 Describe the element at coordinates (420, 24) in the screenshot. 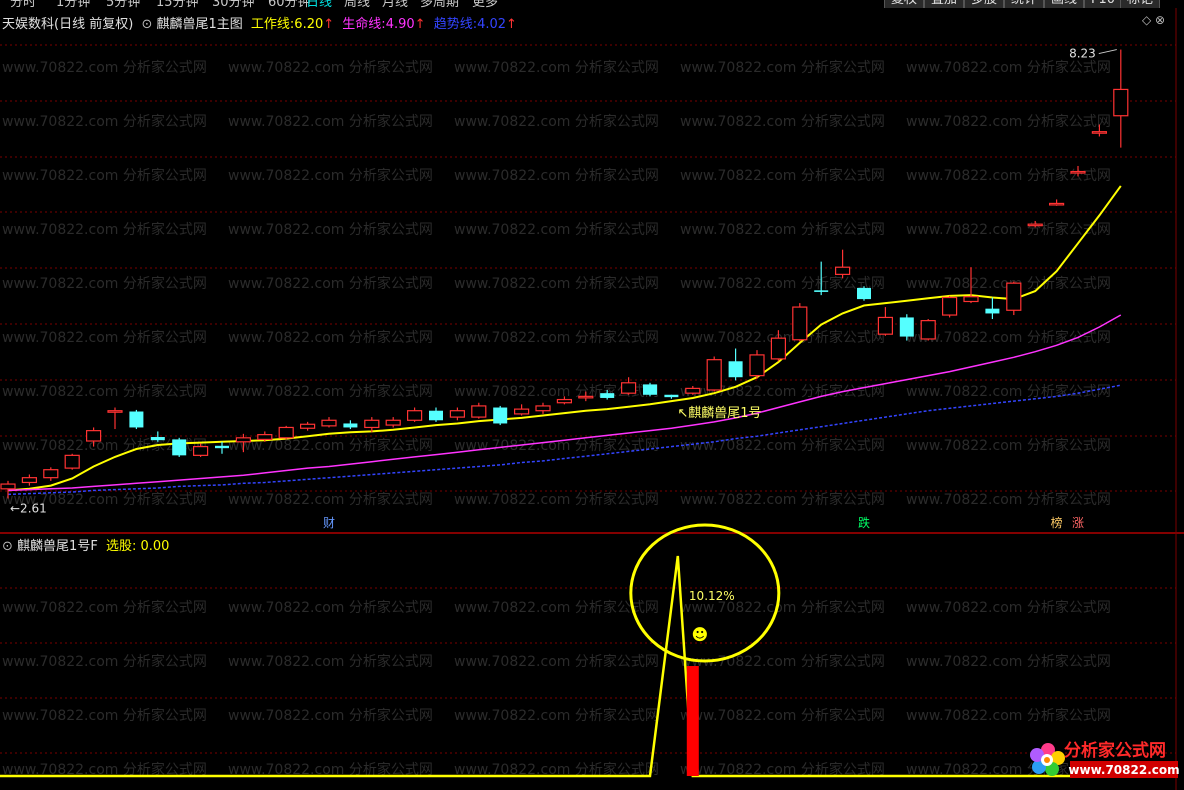

I see `up-arrow-icon: ↑` at that location.